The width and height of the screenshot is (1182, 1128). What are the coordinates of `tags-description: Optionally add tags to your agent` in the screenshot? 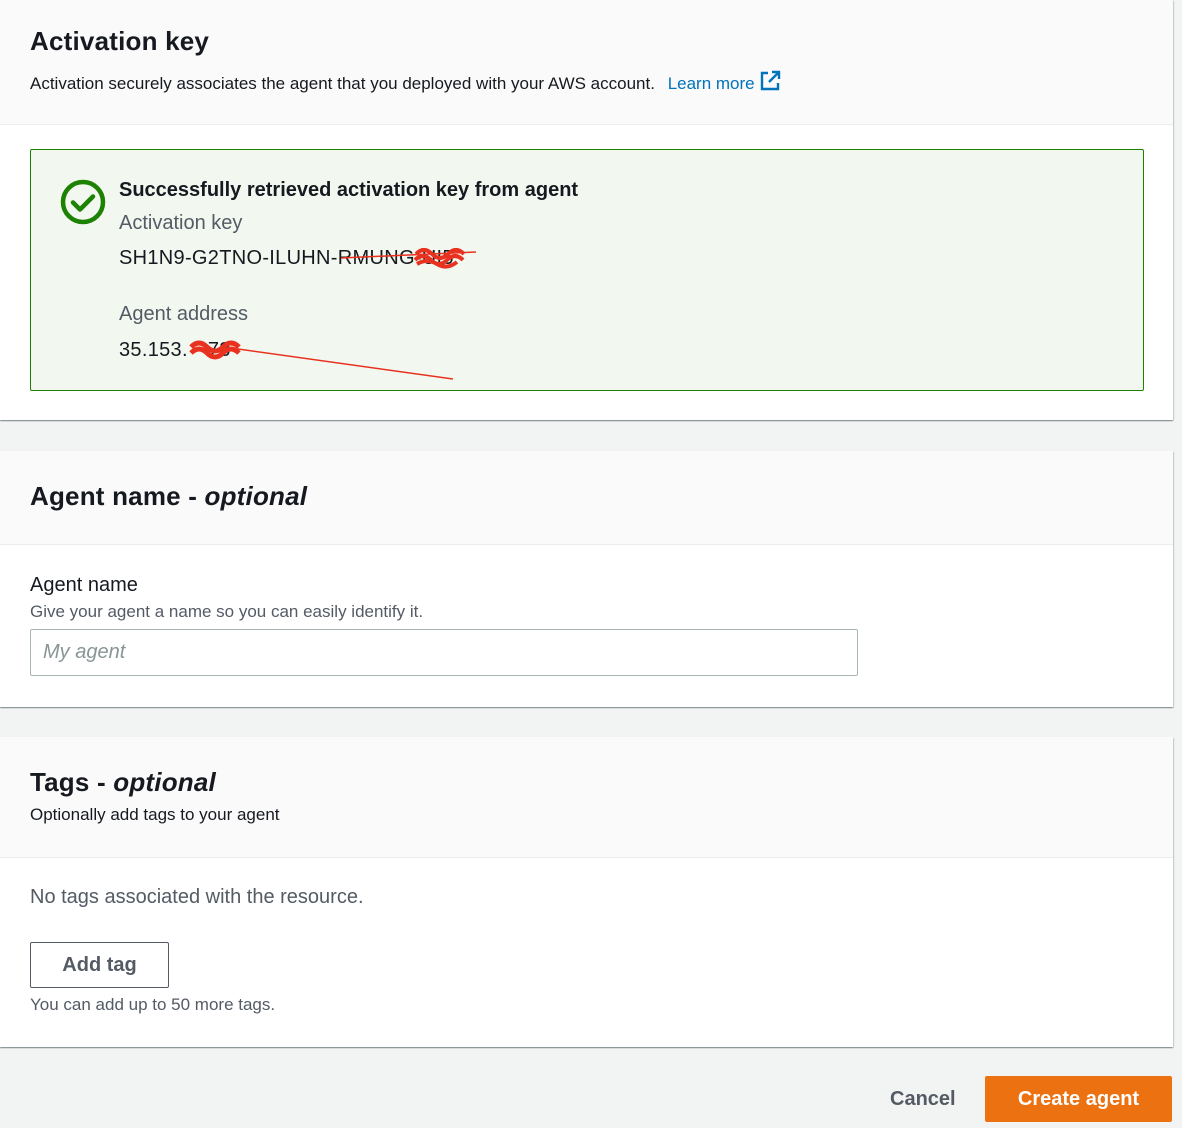 It's located at (155, 814).